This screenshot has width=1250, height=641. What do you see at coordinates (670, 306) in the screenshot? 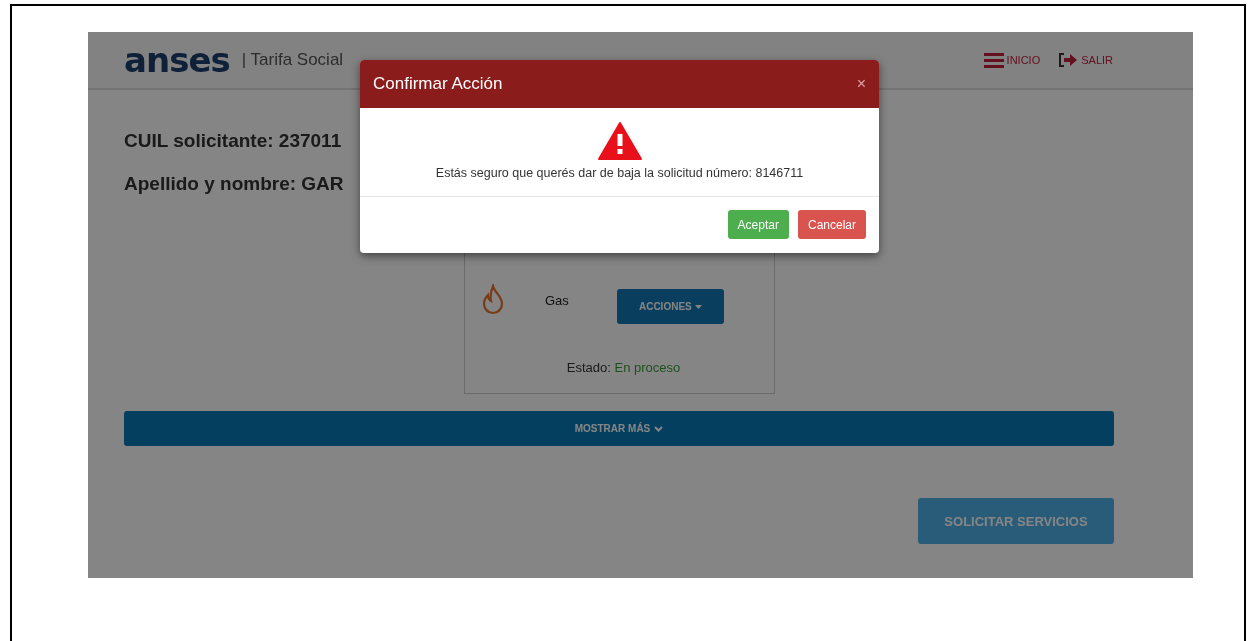
I see `actions-button: ACCIONES` at bounding box center [670, 306].